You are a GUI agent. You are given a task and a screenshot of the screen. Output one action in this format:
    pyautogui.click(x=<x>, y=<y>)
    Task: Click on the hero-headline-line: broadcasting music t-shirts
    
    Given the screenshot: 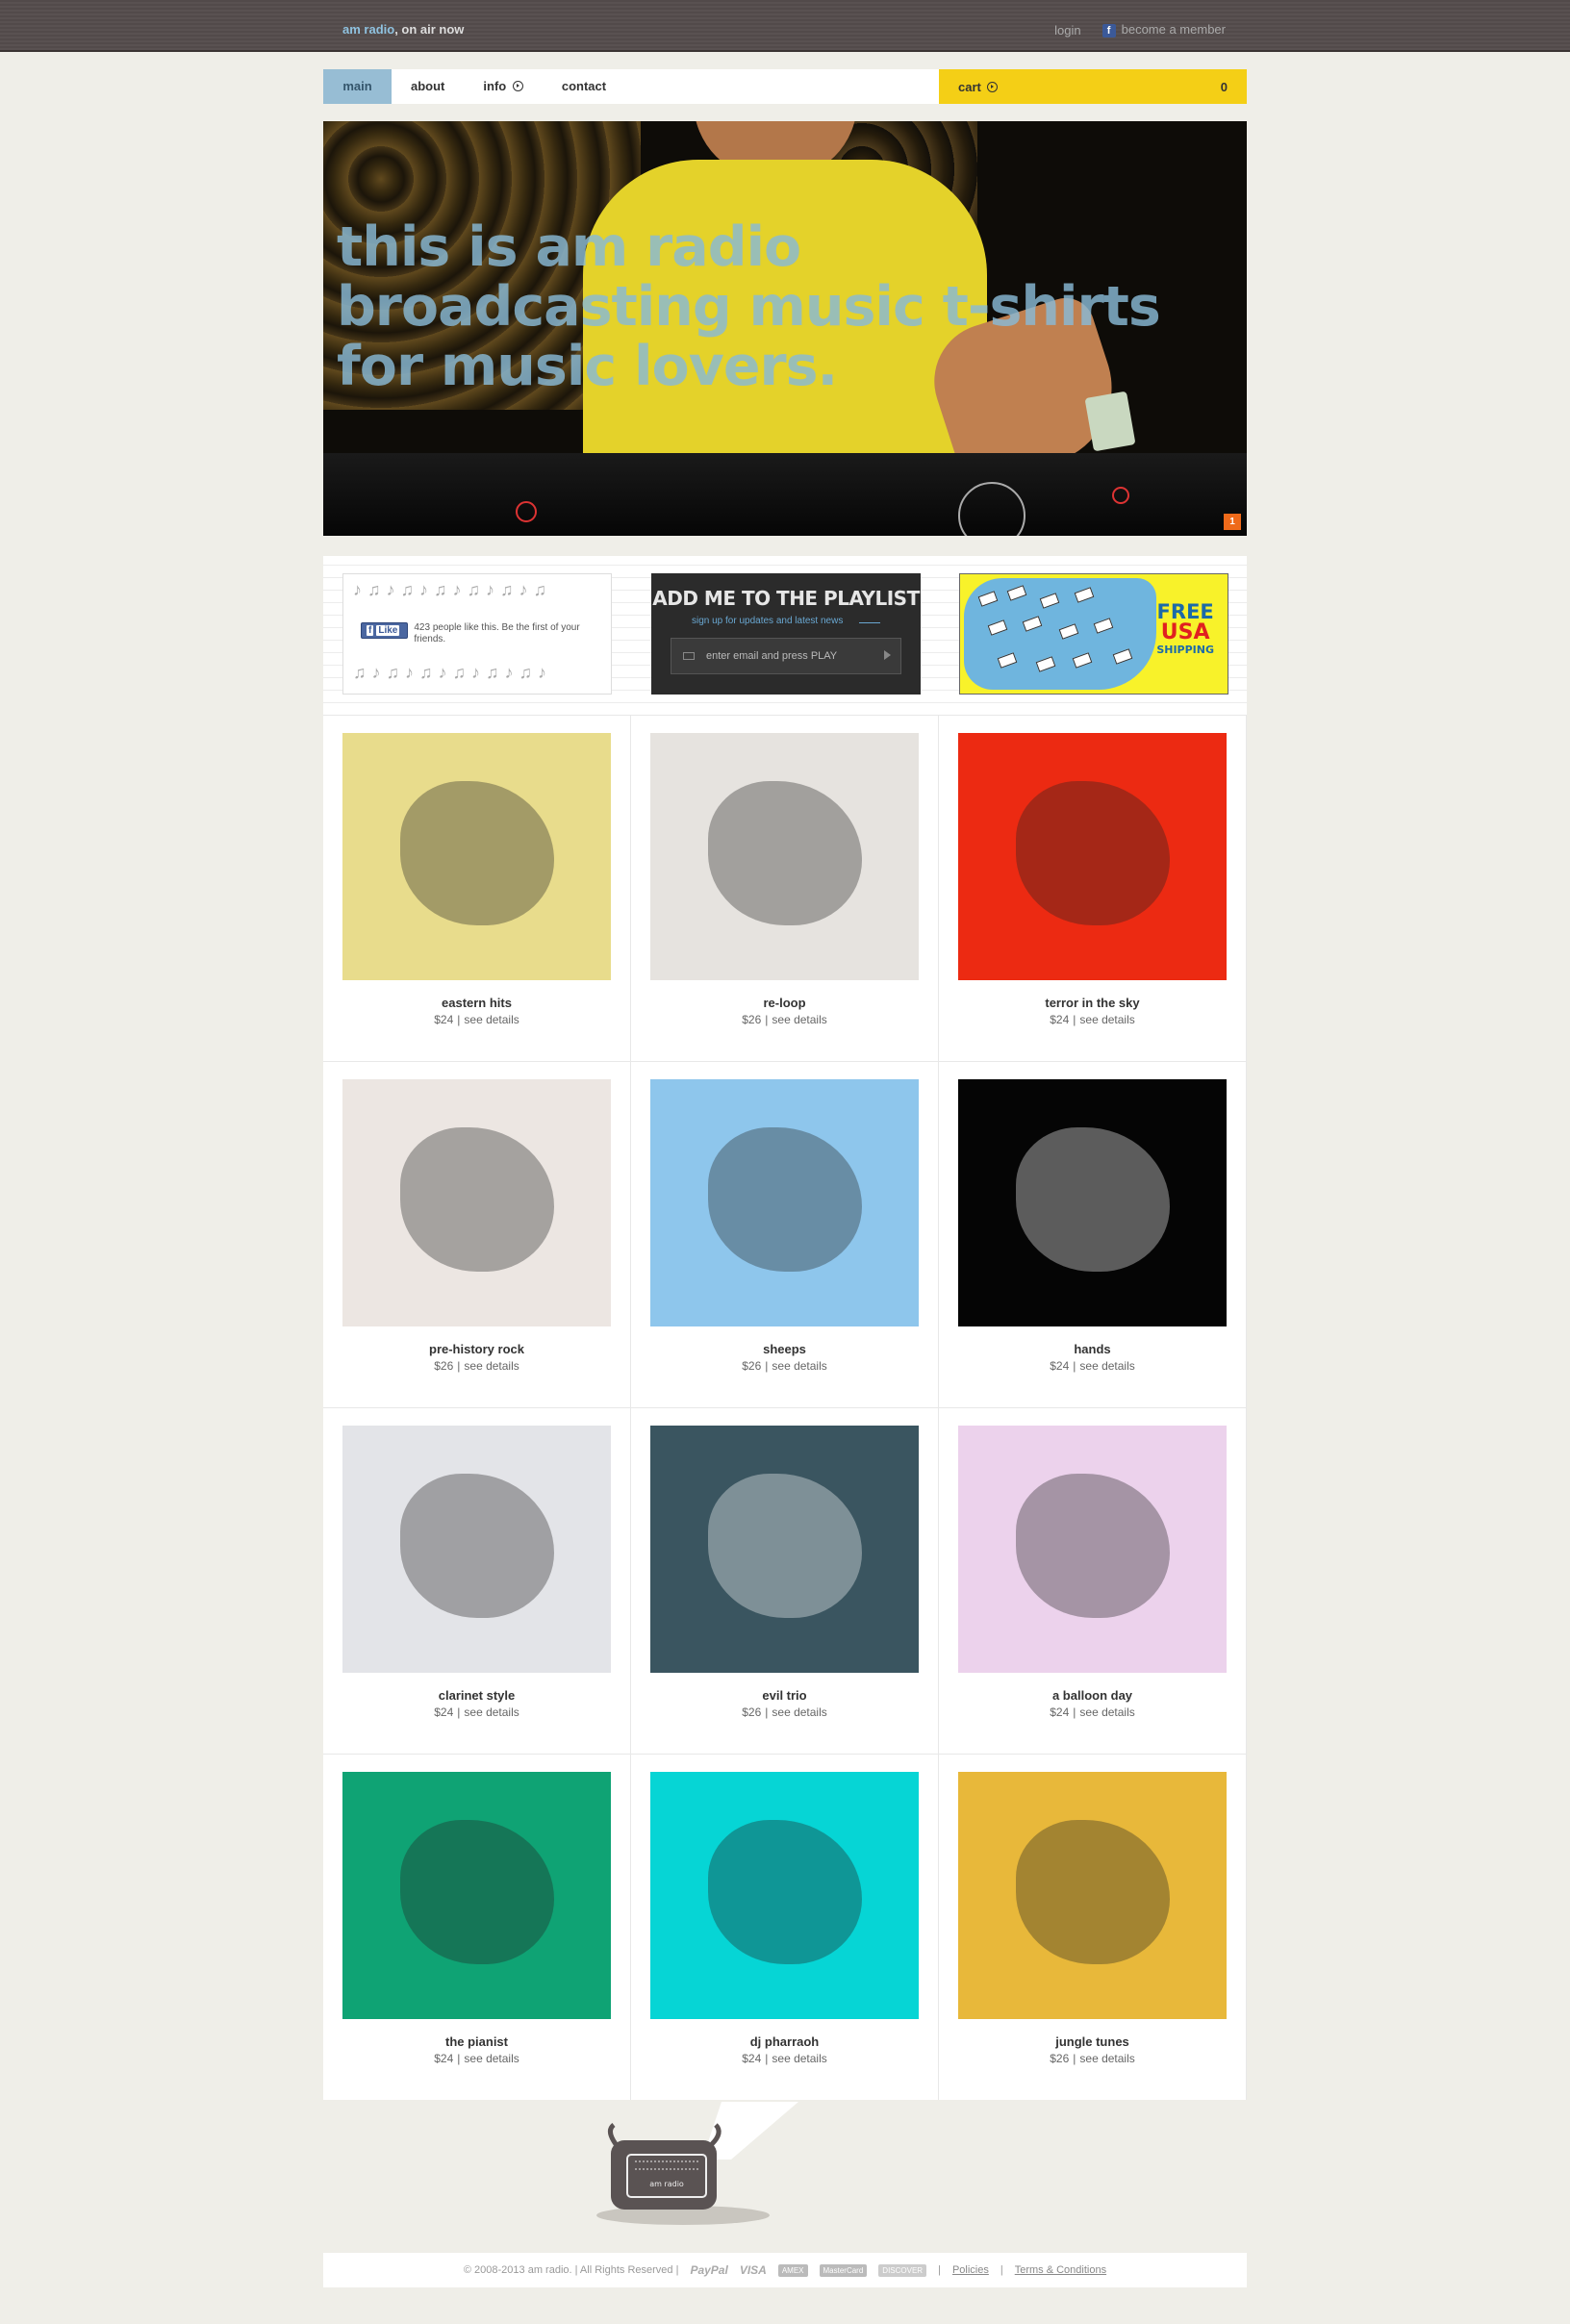 What is the action you would take?
    pyautogui.click(x=749, y=307)
    